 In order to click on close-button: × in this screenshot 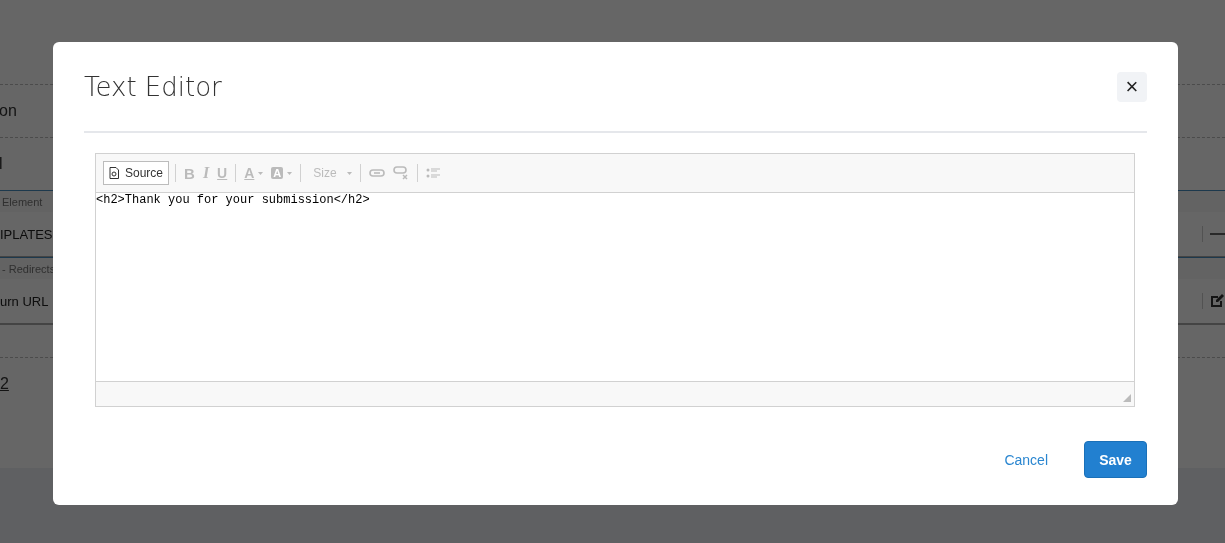, I will do `click(1132, 86)`.